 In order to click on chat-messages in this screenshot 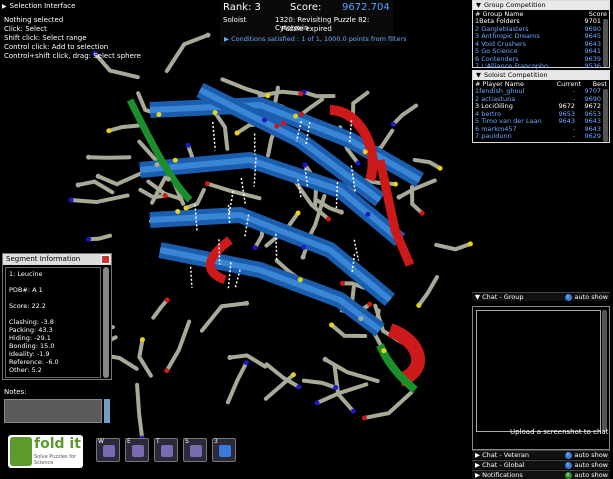, I will do `click(538, 371)`.